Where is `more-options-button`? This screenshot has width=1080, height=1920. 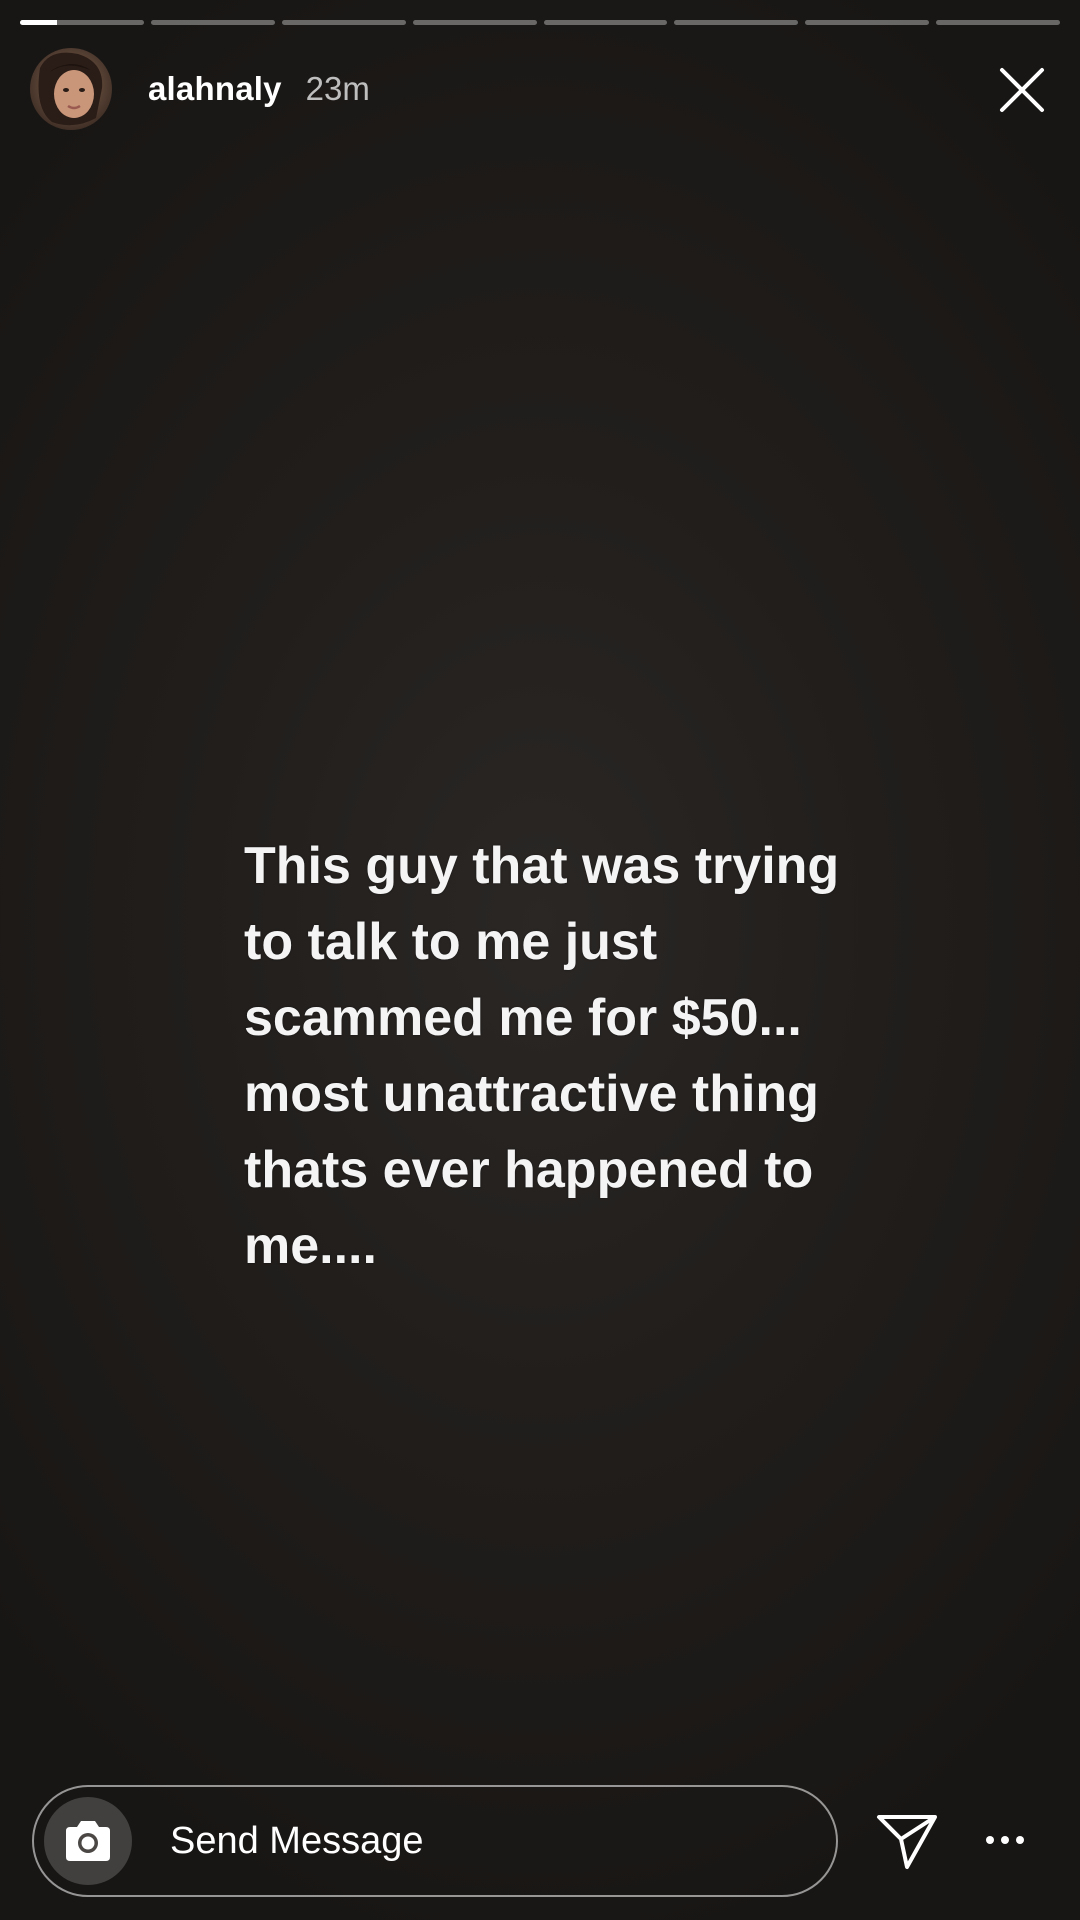
more-options-button is located at coordinates (1005, 1840).